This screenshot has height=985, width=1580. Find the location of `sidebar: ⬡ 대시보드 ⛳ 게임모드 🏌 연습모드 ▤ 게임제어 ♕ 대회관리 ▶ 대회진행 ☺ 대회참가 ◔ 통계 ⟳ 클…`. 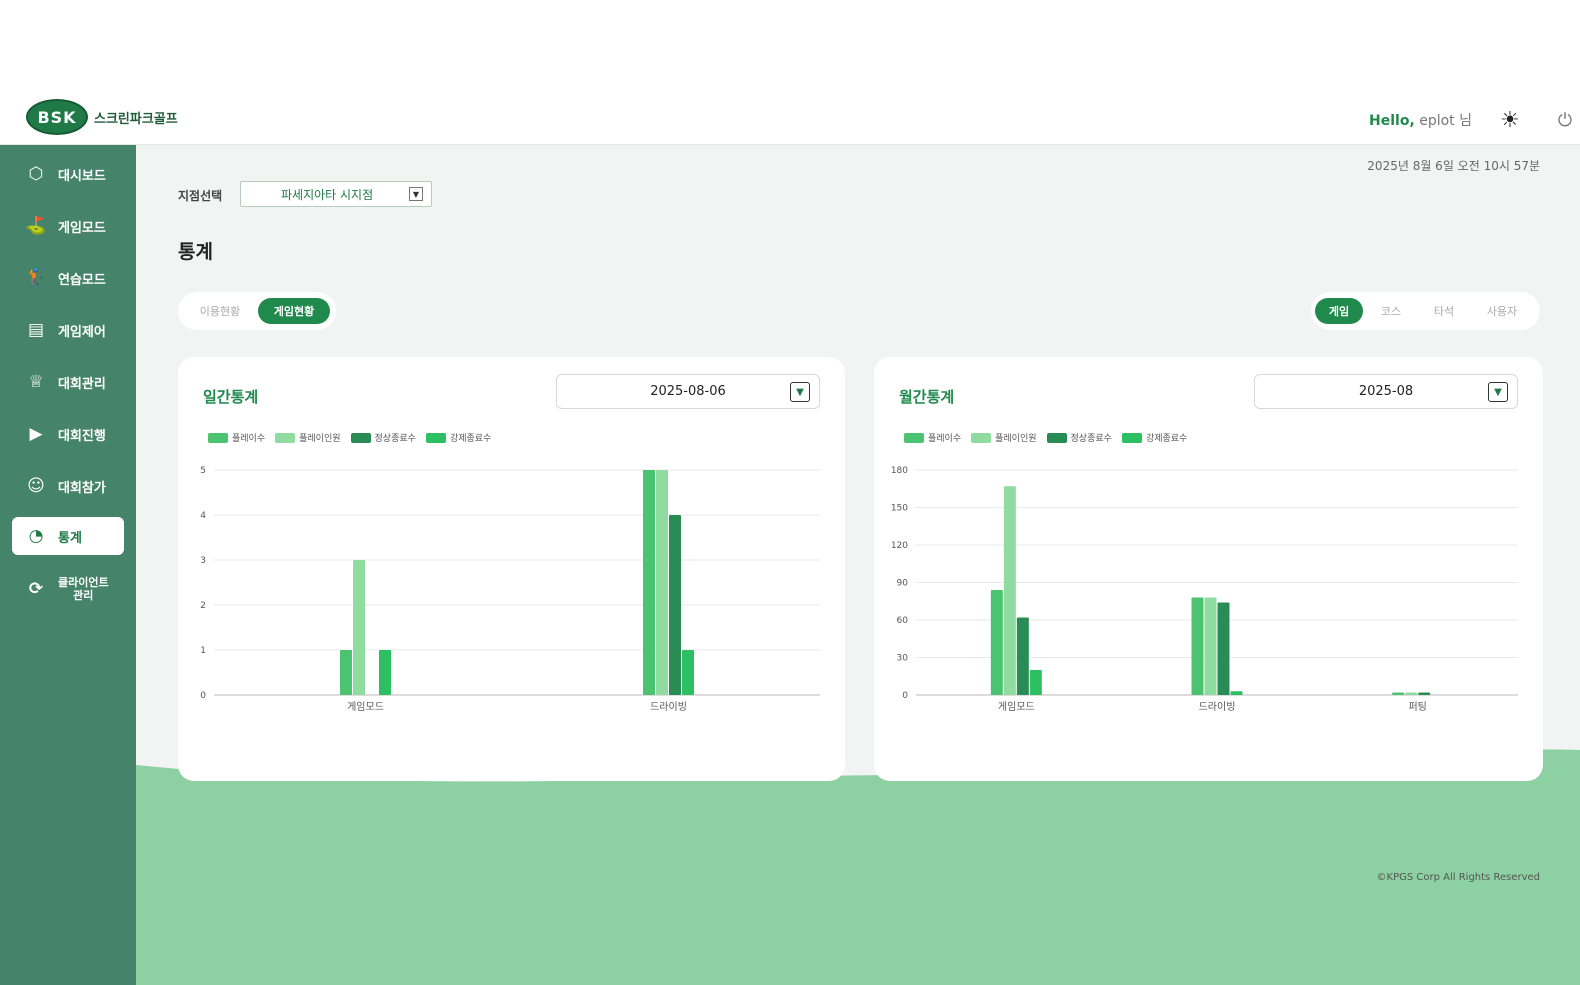

sidebar: ⬡ 대시보드 ⛳ 게임모드 🏌 연습모드 ▤ 게임제어 ♕ 대회관리 ▶ 대회진행 ☺ 대회참가 ◔ 통계 ⟳ 클… is located at coordinates (68, 565).